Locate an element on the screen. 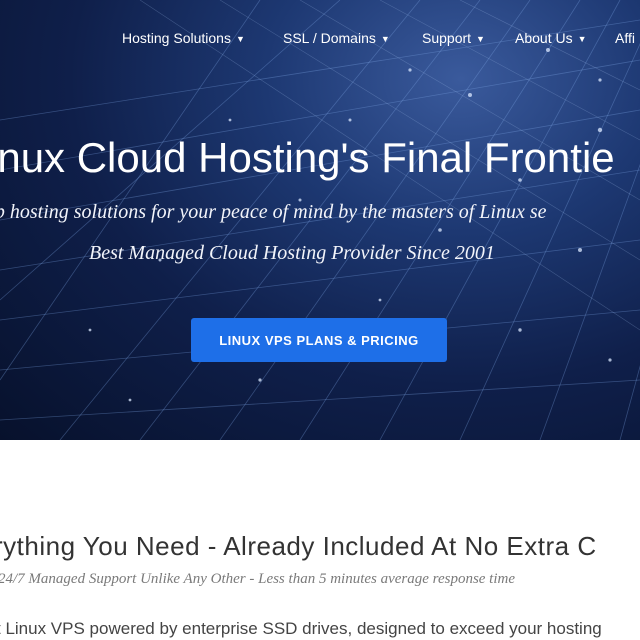  nav-item-ssl-domains: SSL / Domains ▼ is located at coordinates (336, 38).